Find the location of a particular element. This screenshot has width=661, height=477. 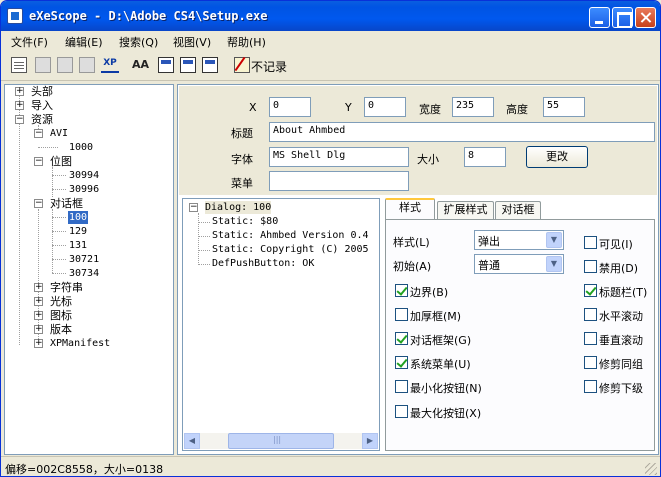

checkbox-label: 系统菜单(U) is located at coordinates (440, 364).